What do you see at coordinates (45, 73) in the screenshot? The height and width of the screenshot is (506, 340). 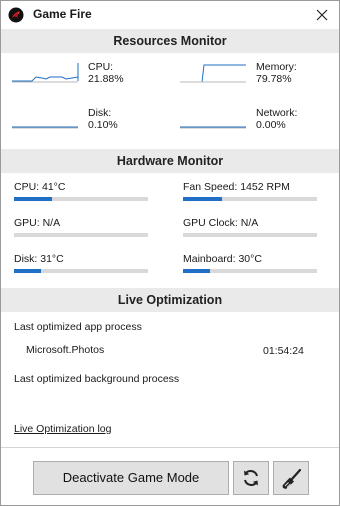 I see `cpu-usage-graph` at bounding box center [45, 73].